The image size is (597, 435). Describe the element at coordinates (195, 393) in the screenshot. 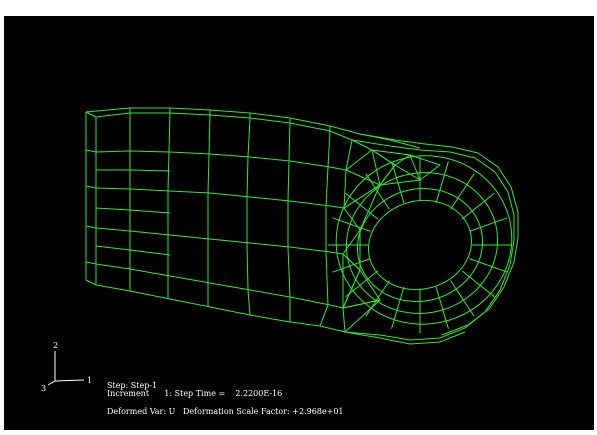

I see `status-increment: Increment 1: Step Time = 2.2200E-16` at that location.